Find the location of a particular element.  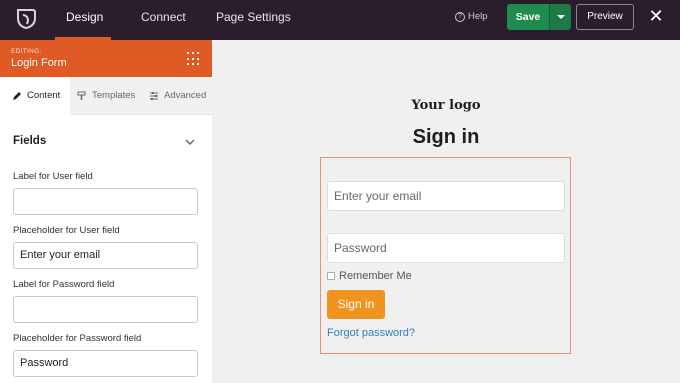

forgot-password-link: Forgot password? is located at coordinates (371, 333).